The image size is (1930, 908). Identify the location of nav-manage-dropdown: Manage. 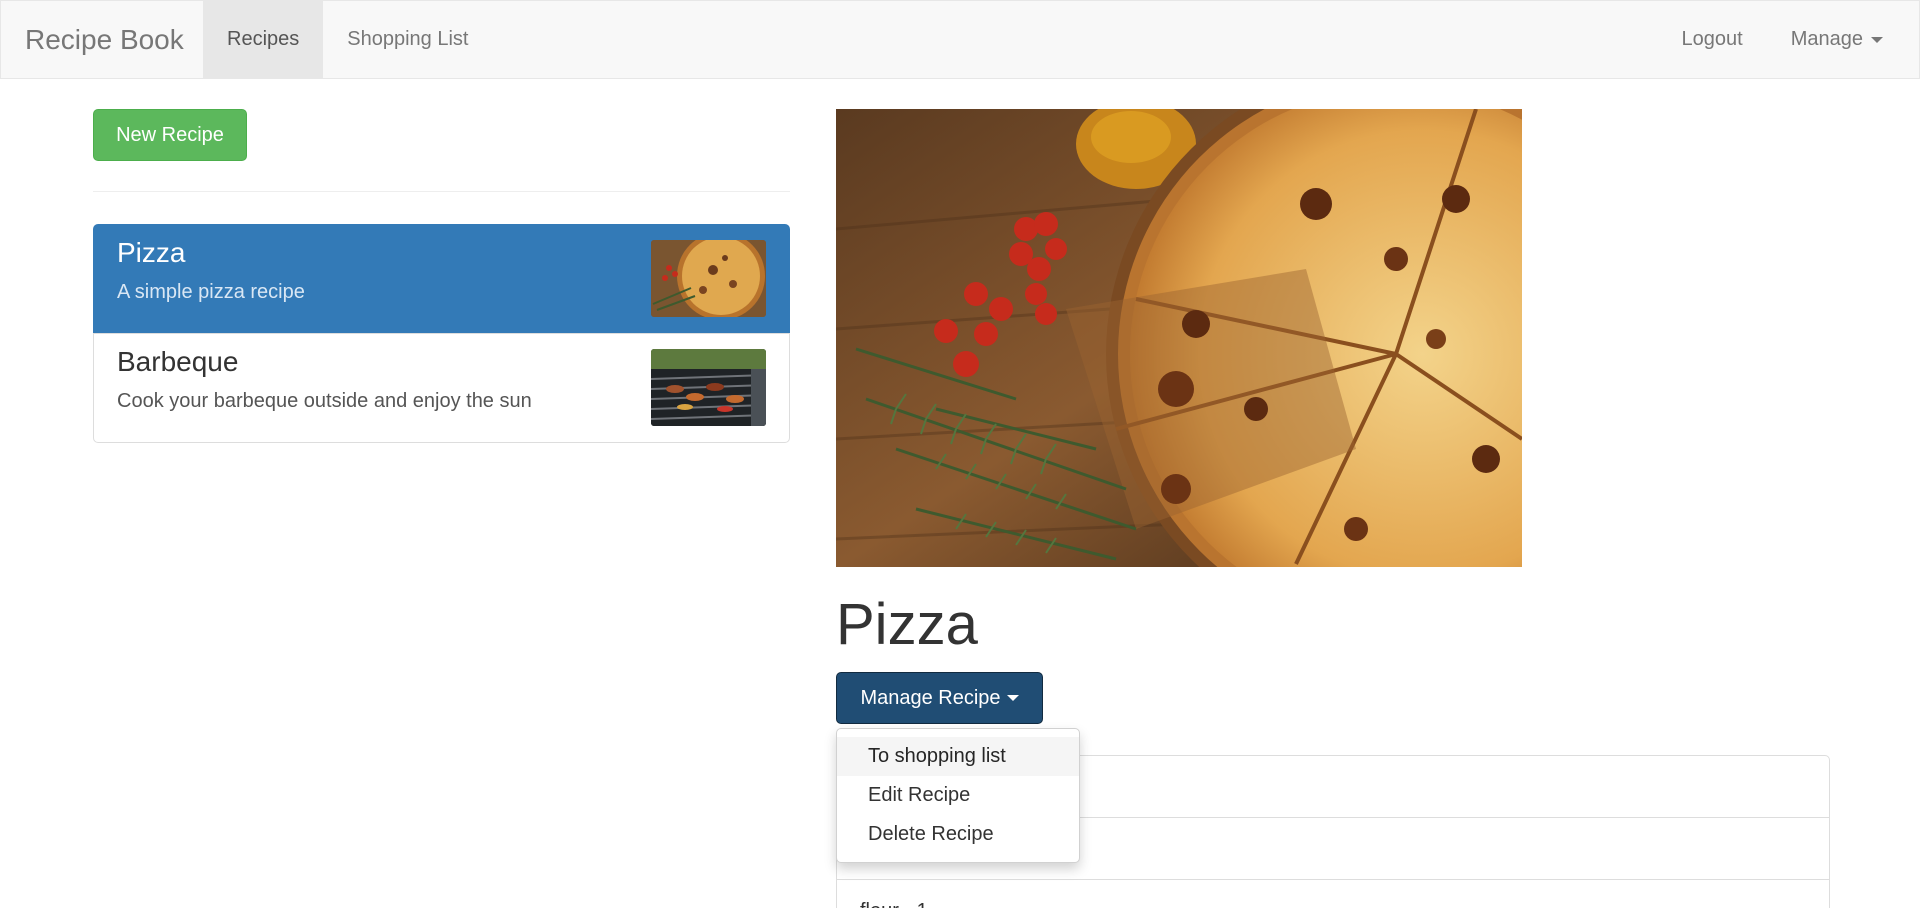
(1837, 39).